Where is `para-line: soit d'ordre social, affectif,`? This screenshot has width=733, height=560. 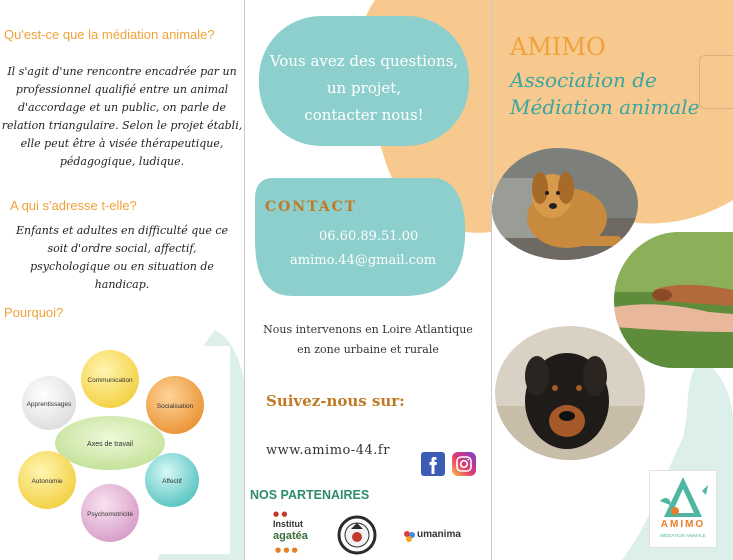 para-line: soit d'ordre social, affectif, is located at coordinates (122, 248).